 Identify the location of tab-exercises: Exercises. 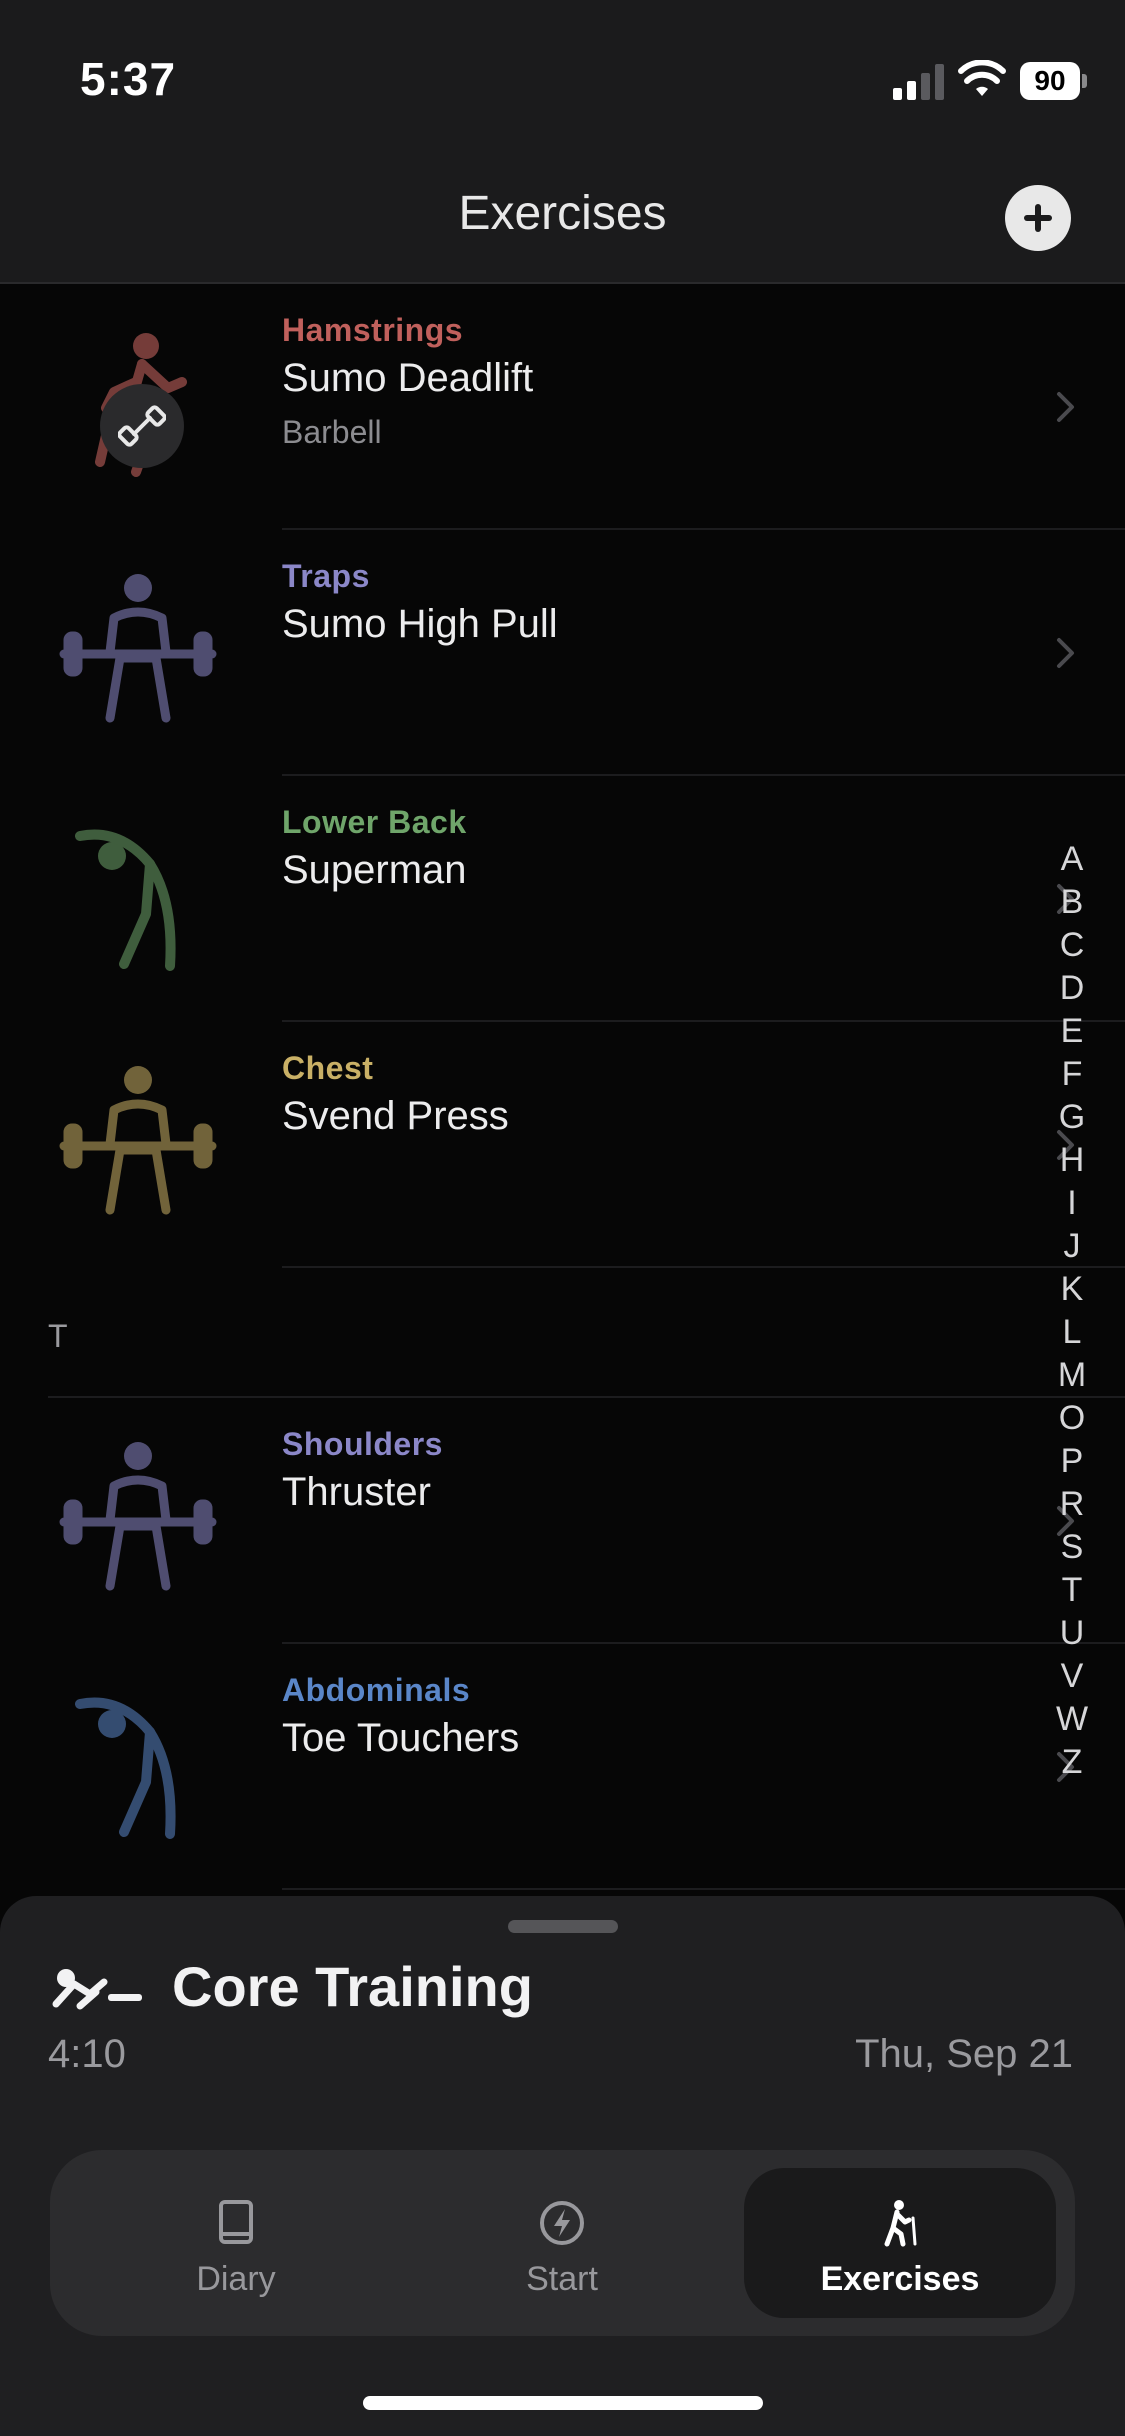
(900, 2243).